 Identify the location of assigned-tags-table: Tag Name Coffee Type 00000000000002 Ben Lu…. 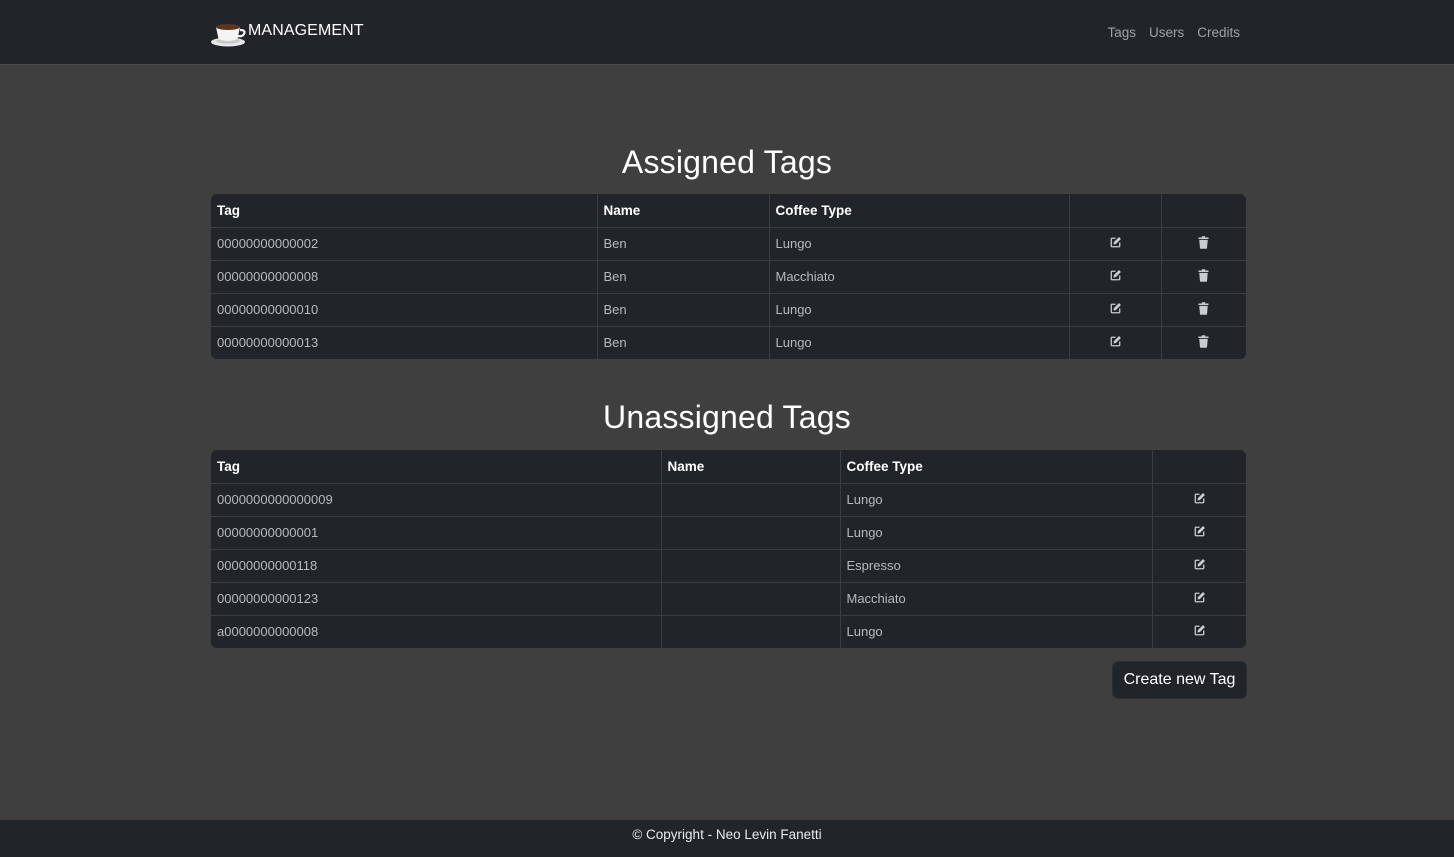
(728, 276).